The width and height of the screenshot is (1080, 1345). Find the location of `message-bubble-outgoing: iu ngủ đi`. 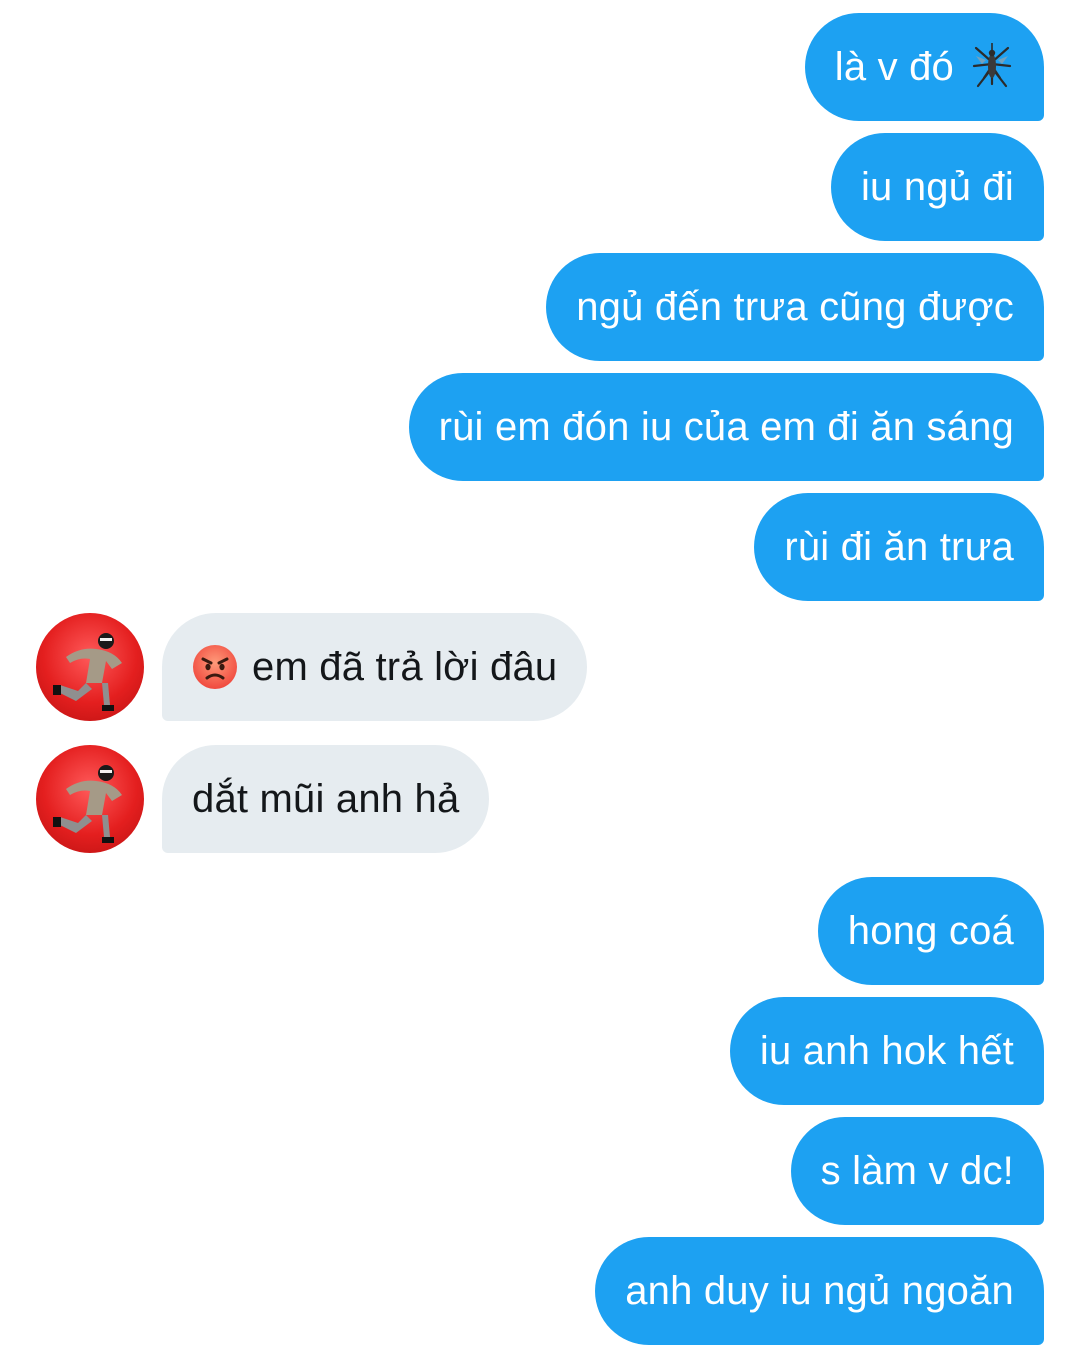

message-bubble-outgoing: iu ngủ đi is located at coordinates (937, 187).